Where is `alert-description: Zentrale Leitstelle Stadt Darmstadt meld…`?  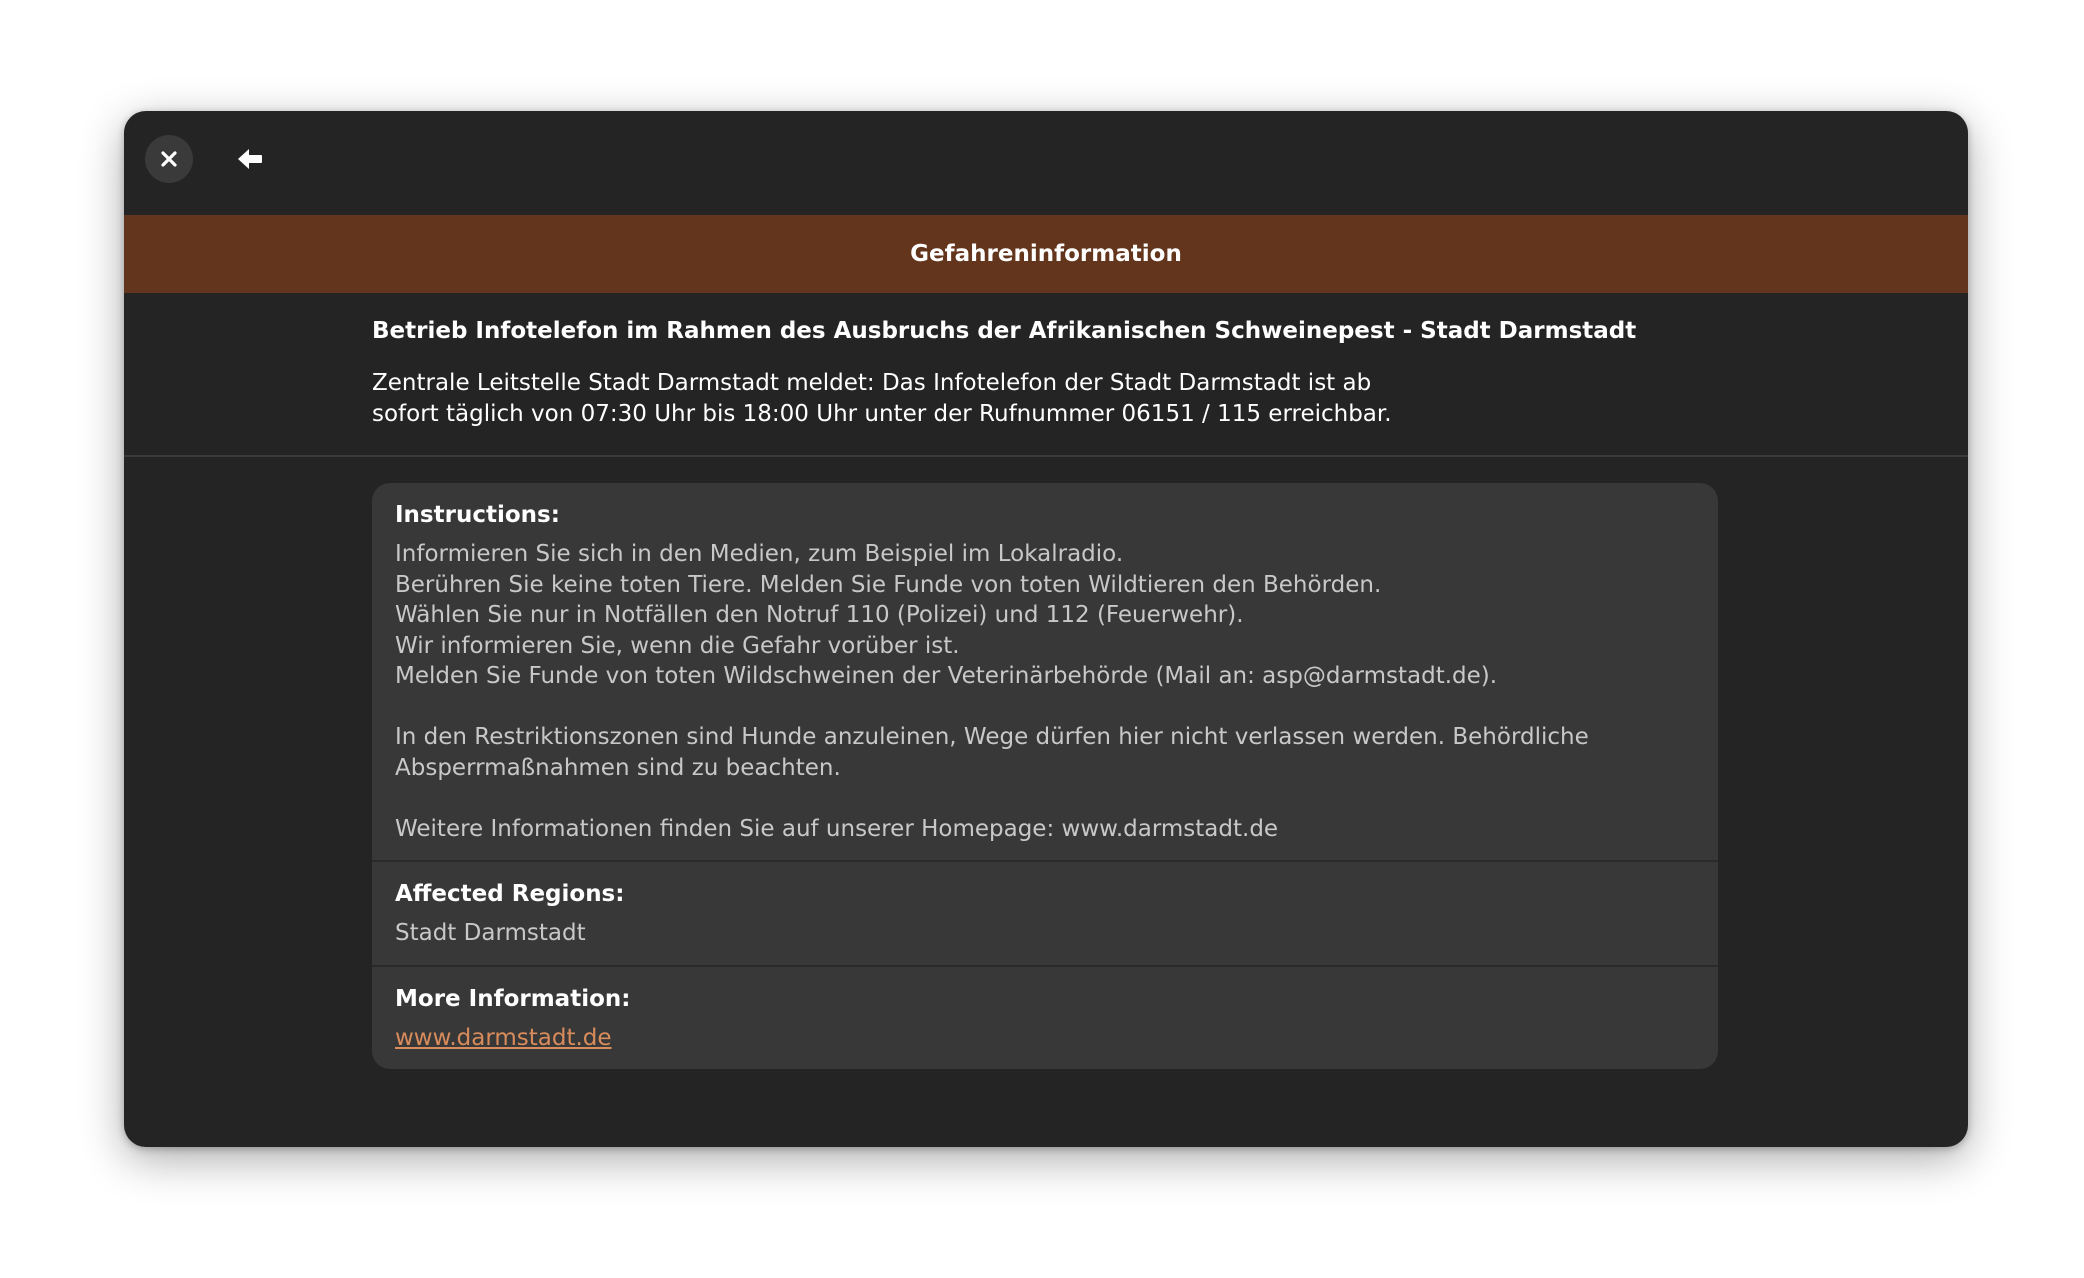 alert-description: Zentrale Leitstelle Stadt Darmstadt meld… is located at coordinates (882, 398).